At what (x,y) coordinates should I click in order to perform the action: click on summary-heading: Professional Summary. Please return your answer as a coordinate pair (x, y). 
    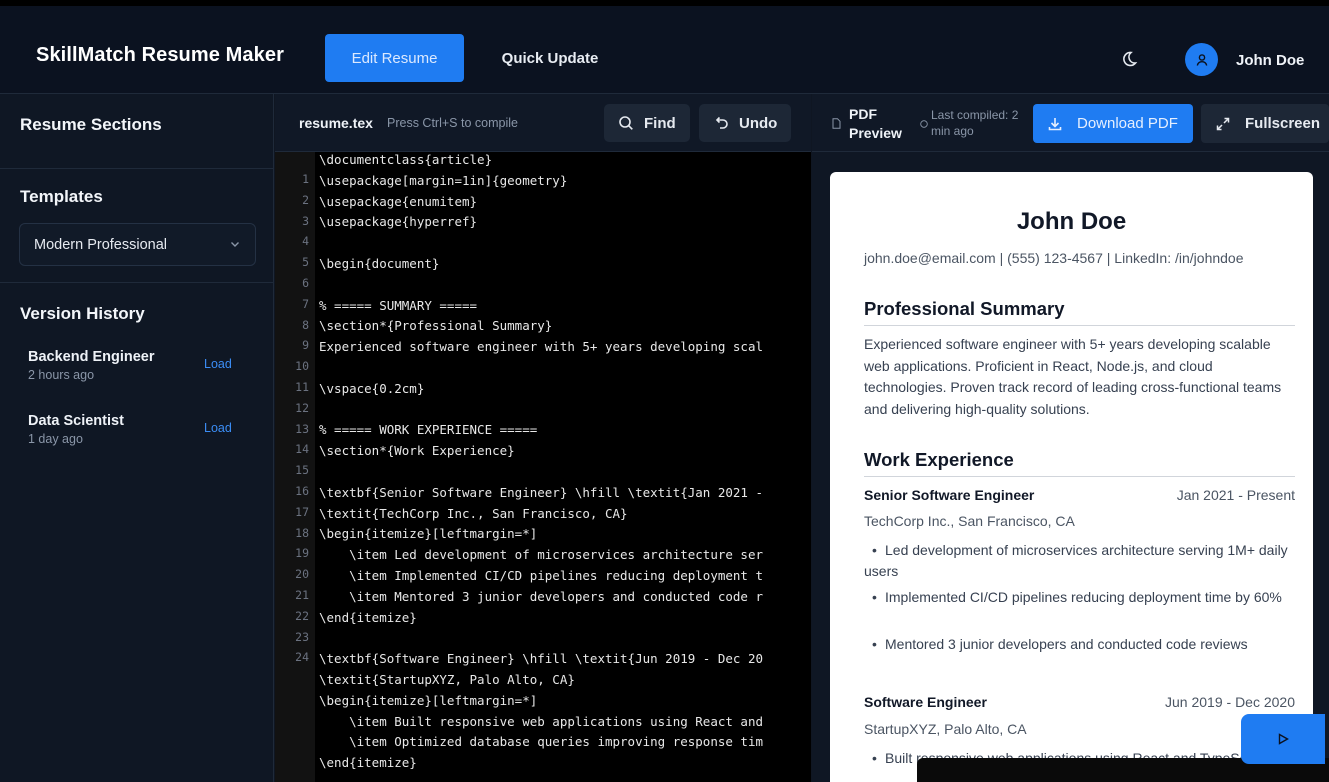
    Looking at the image, I should click on (1079, 312).